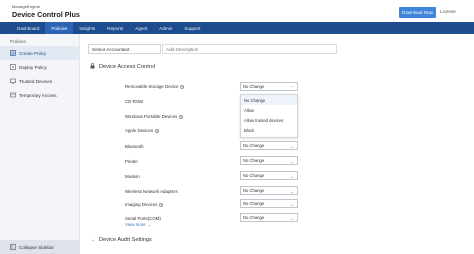 The image size is (474, 254). Describe the element at coordinates (115, 28) in the screenshot. I see `nav-tab-reports: Reports` at that location.